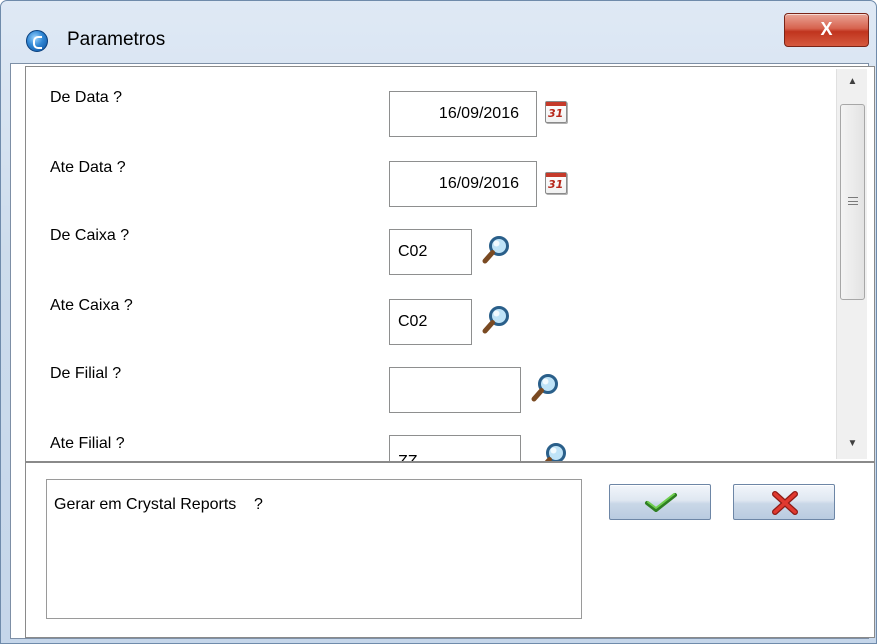  I want to click on de-caixa-field: C02, so click(430, 252).